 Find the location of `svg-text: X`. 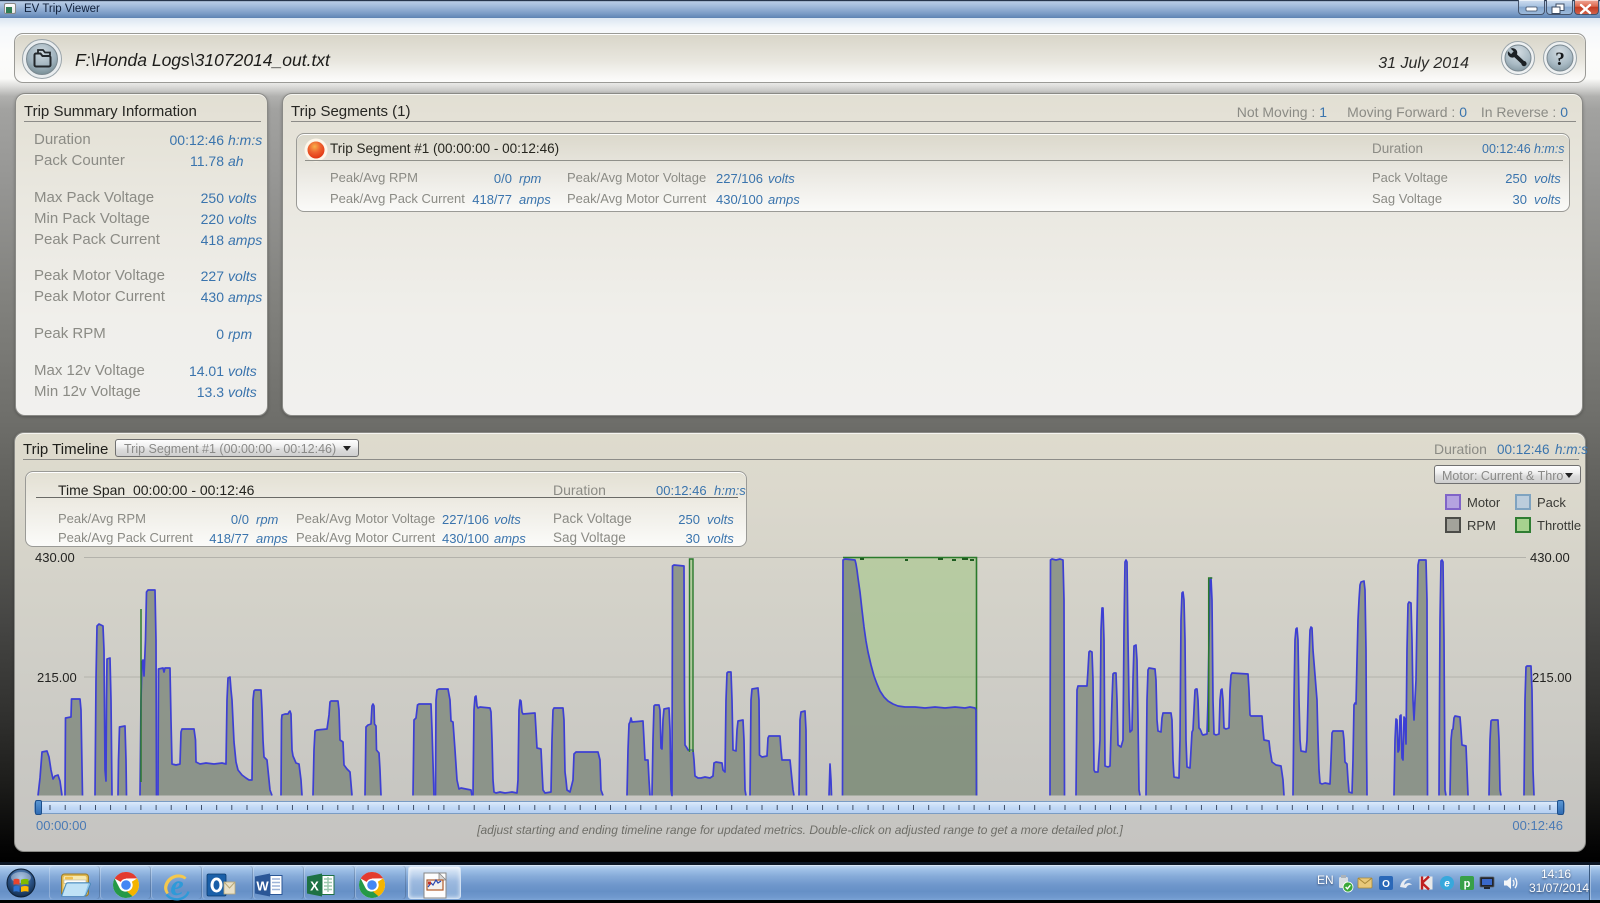

svg-text: X is located at coordinates (314, 886).